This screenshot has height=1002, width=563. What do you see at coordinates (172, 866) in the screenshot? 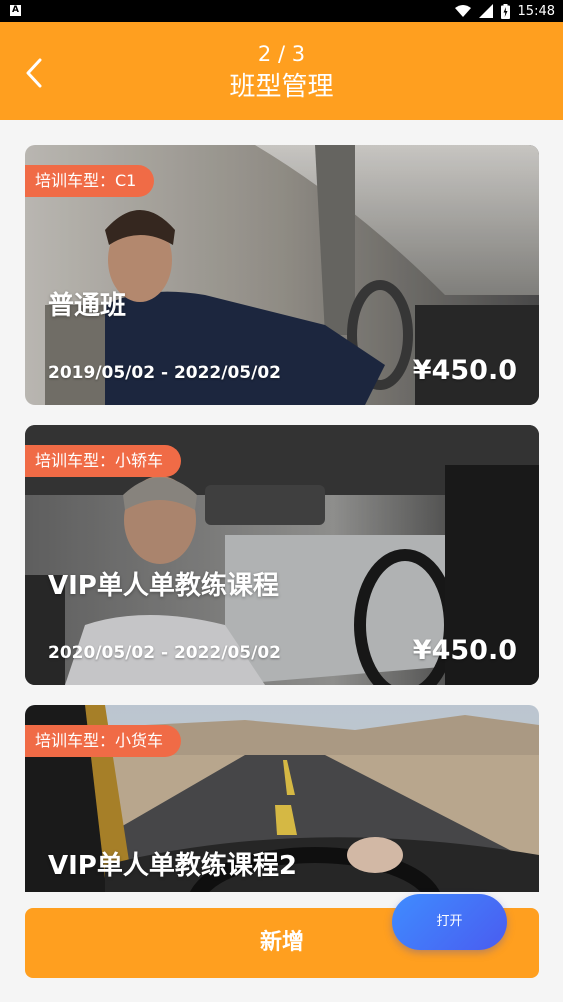
I see `class-name: VIP单人单教练课程2` at bounding box center [172, 866].